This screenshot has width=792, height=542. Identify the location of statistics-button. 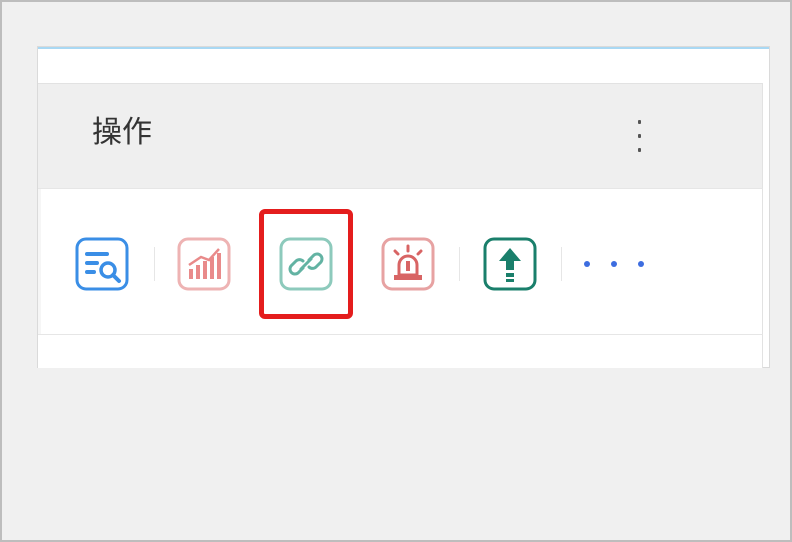
(204, 264).